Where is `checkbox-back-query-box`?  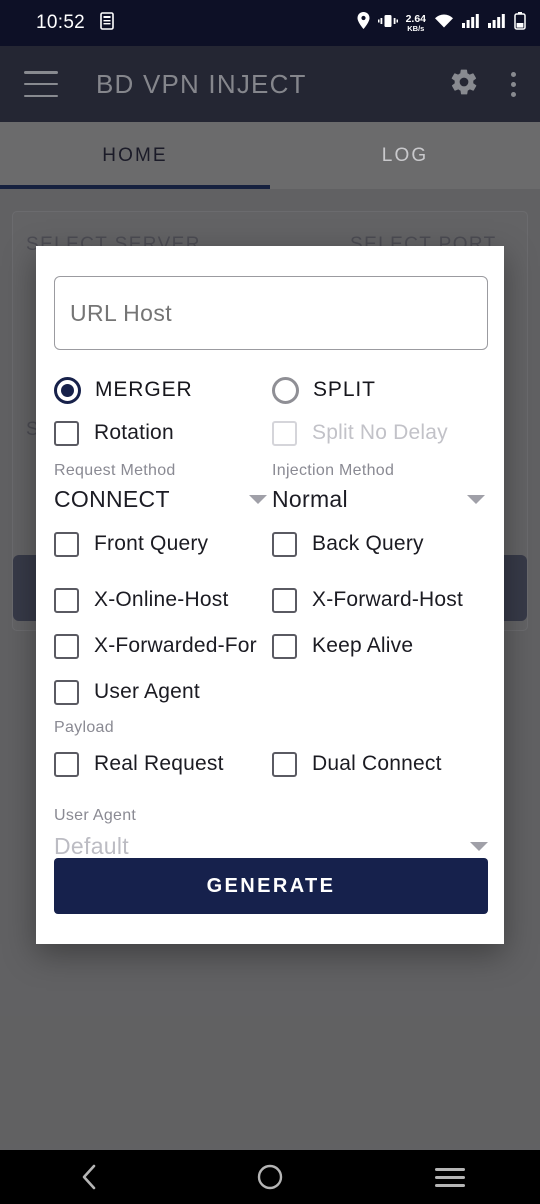 checkbox-back-query-box is located at coordinates (284, 544).